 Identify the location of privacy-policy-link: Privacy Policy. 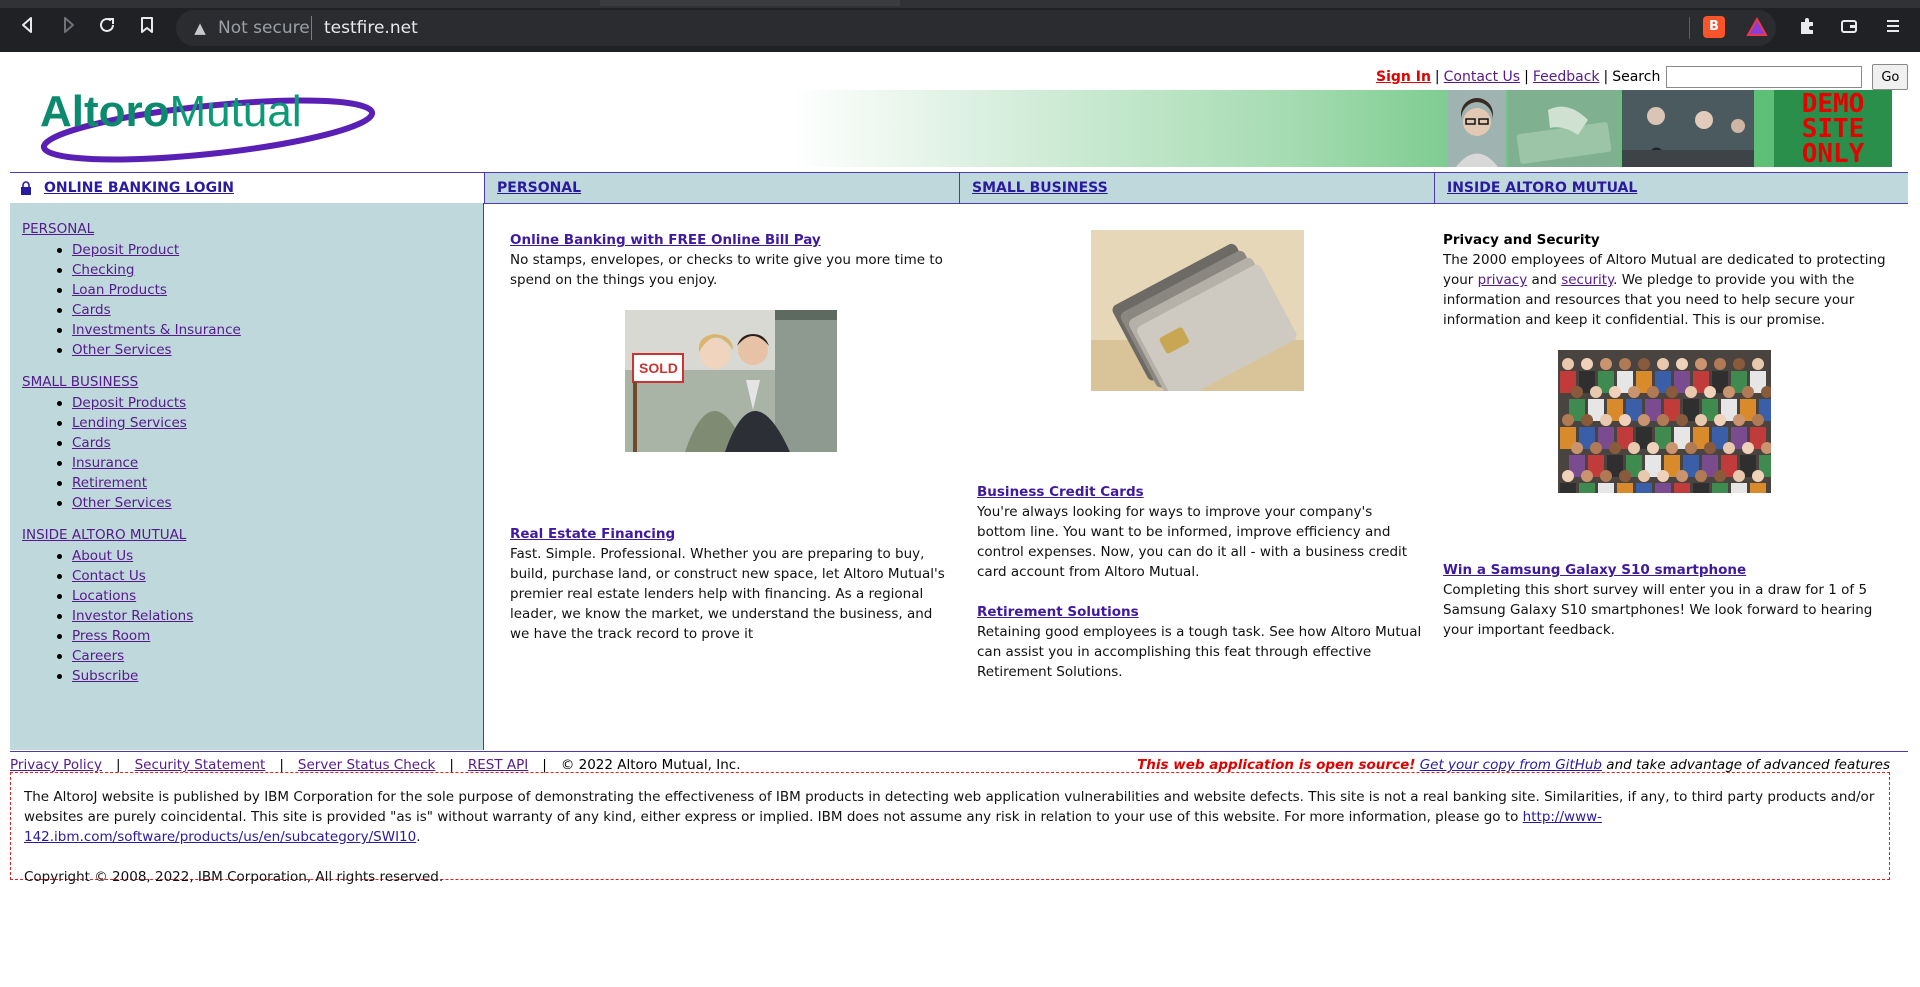
(56, 765).